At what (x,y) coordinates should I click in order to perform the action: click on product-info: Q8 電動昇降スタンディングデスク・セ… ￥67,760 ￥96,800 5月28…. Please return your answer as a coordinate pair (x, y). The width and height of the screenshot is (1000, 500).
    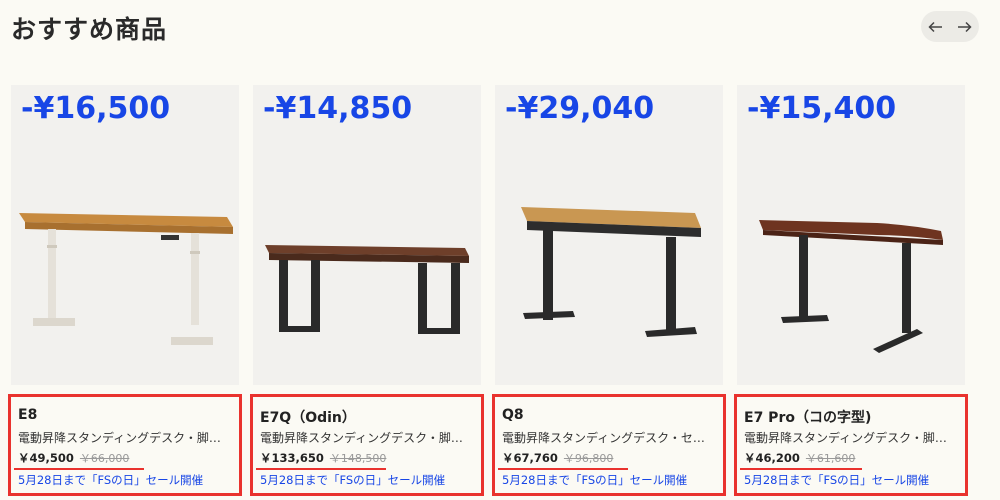
    Looking at the image, I should click on (609, 445).